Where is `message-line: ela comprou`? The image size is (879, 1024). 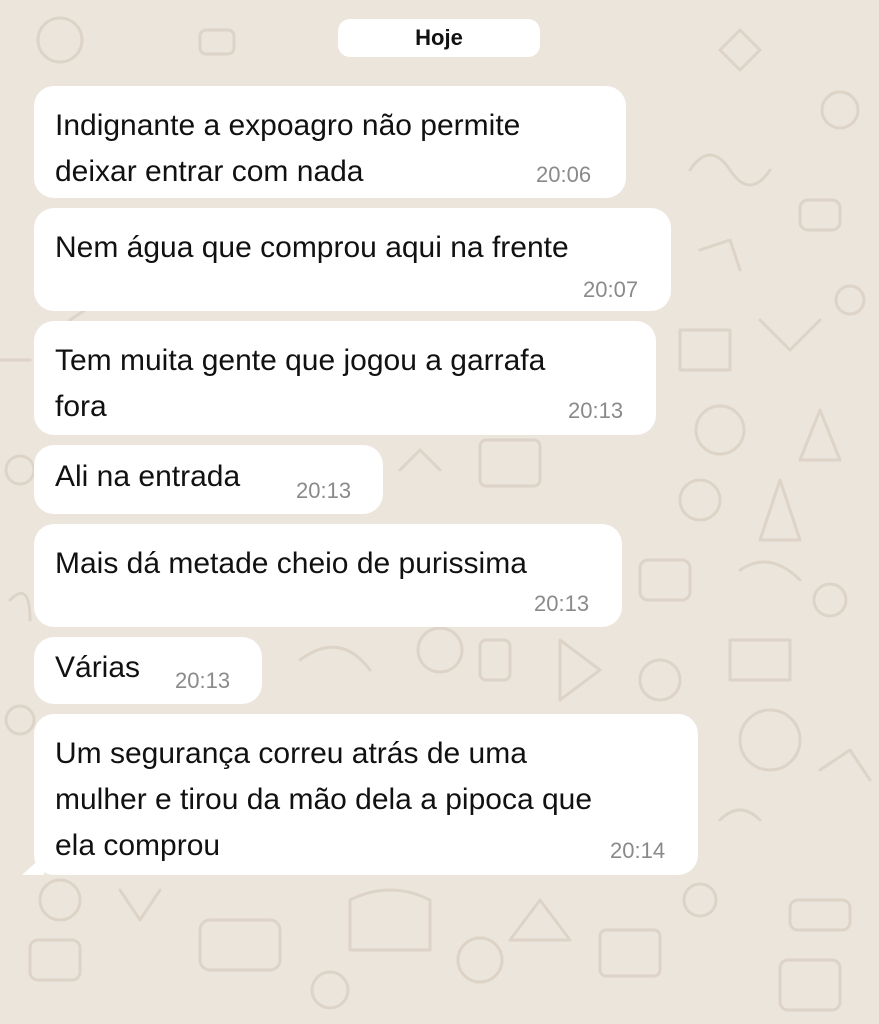 message-line: ela comprou is located at coordinates (138, 845).